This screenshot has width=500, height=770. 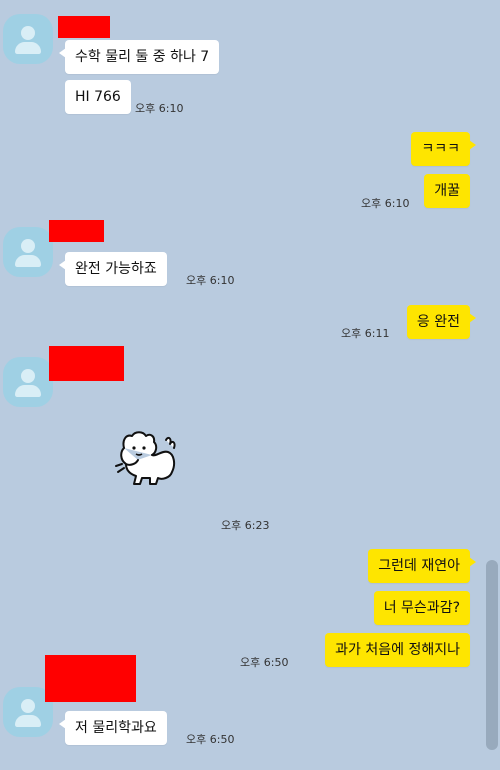 I want to click on scrollbar, so click(x=492, y=655).